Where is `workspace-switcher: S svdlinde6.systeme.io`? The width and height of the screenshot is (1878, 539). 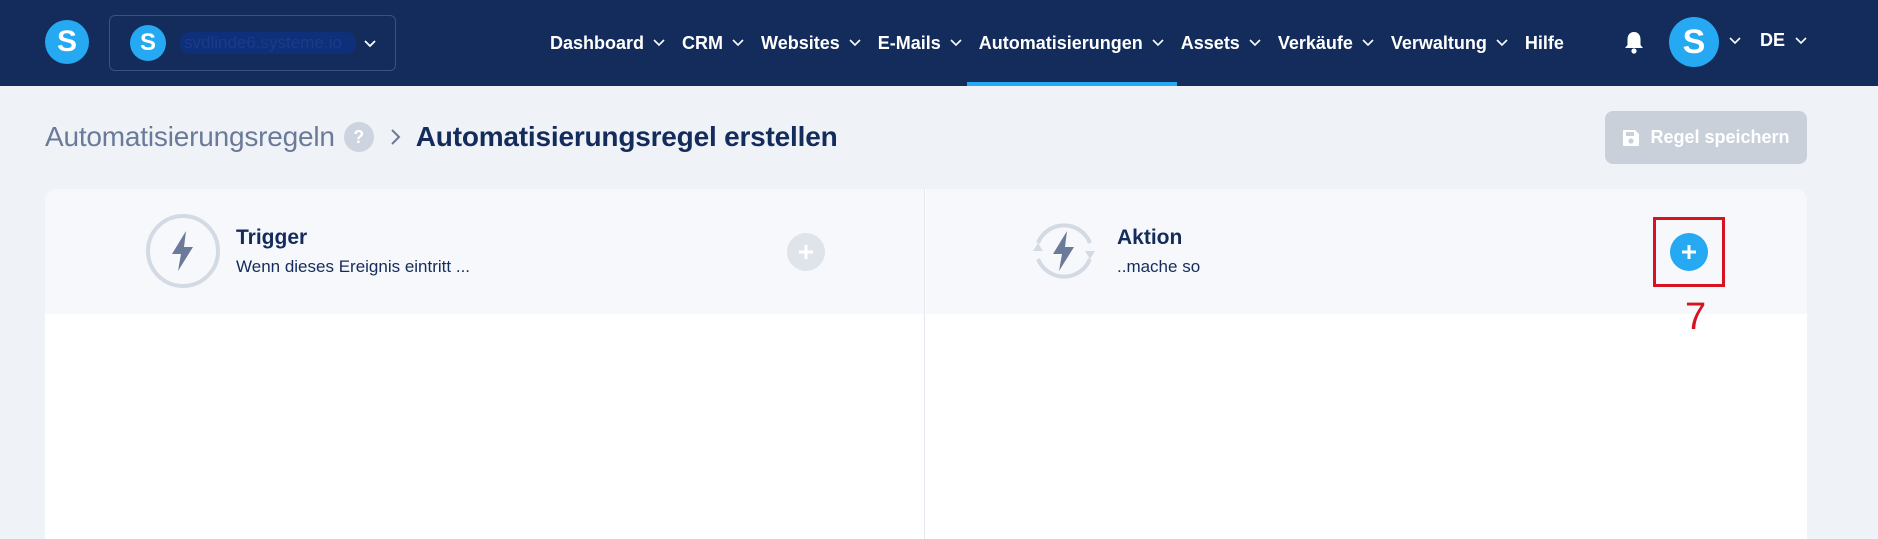 workspace-switcher: S svdlinde6.systeme.io is located at coordinates (252, 43).